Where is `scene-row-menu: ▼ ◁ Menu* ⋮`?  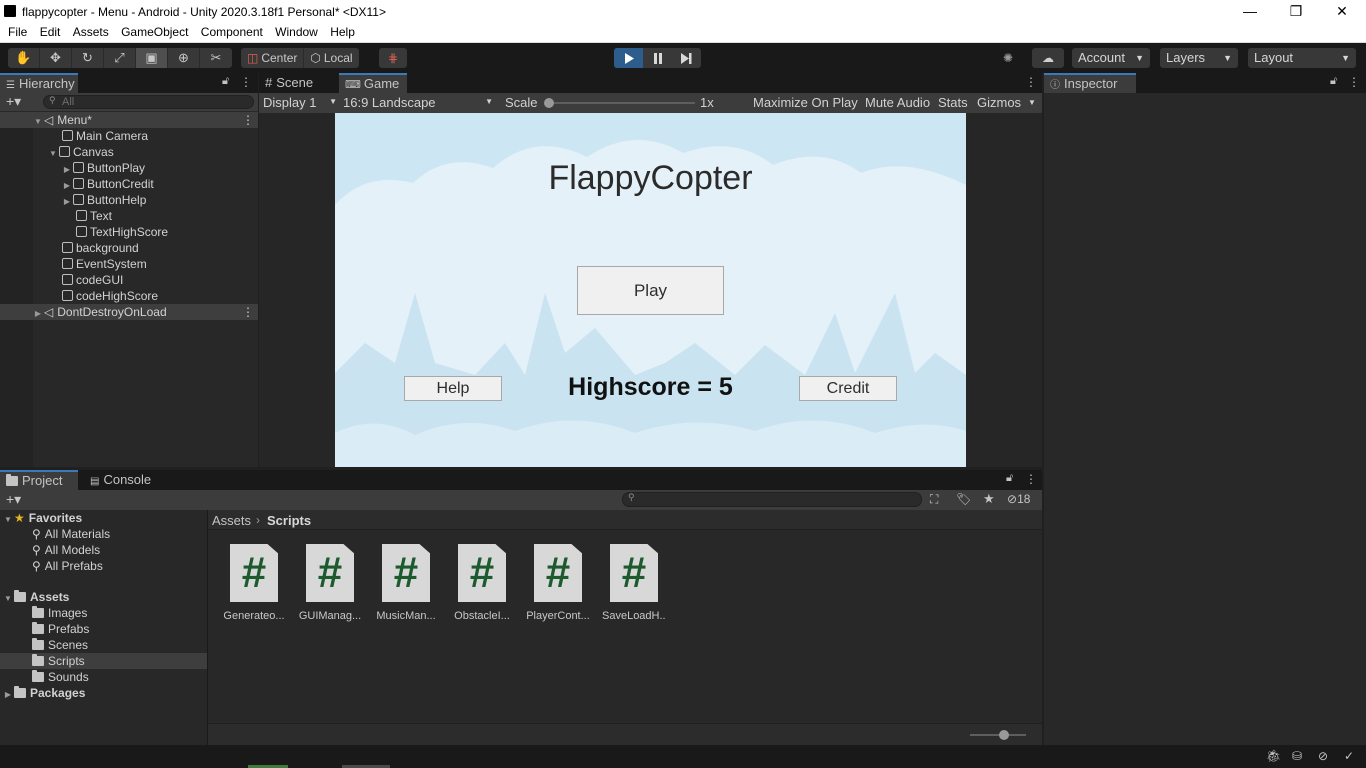
scene-row-menu: ▼ ◁ Menu* ⋮ is located at coordinates (129, 120).